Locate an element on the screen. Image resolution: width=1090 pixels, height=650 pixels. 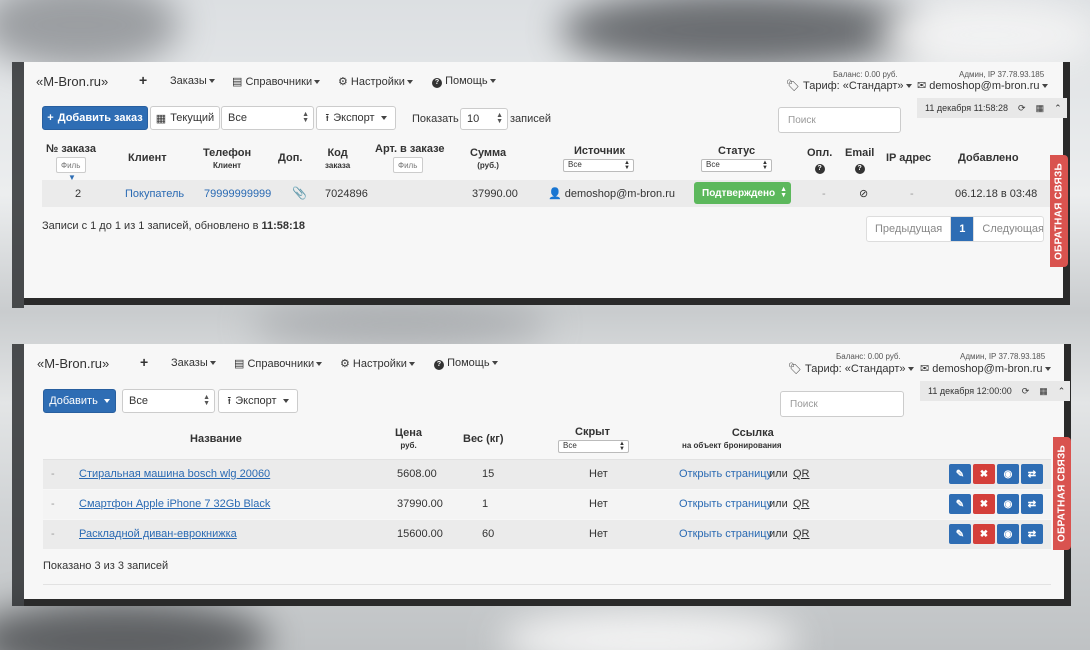
status-filter-select: Все ▲ ▼ is located at coordinates (736, 165).